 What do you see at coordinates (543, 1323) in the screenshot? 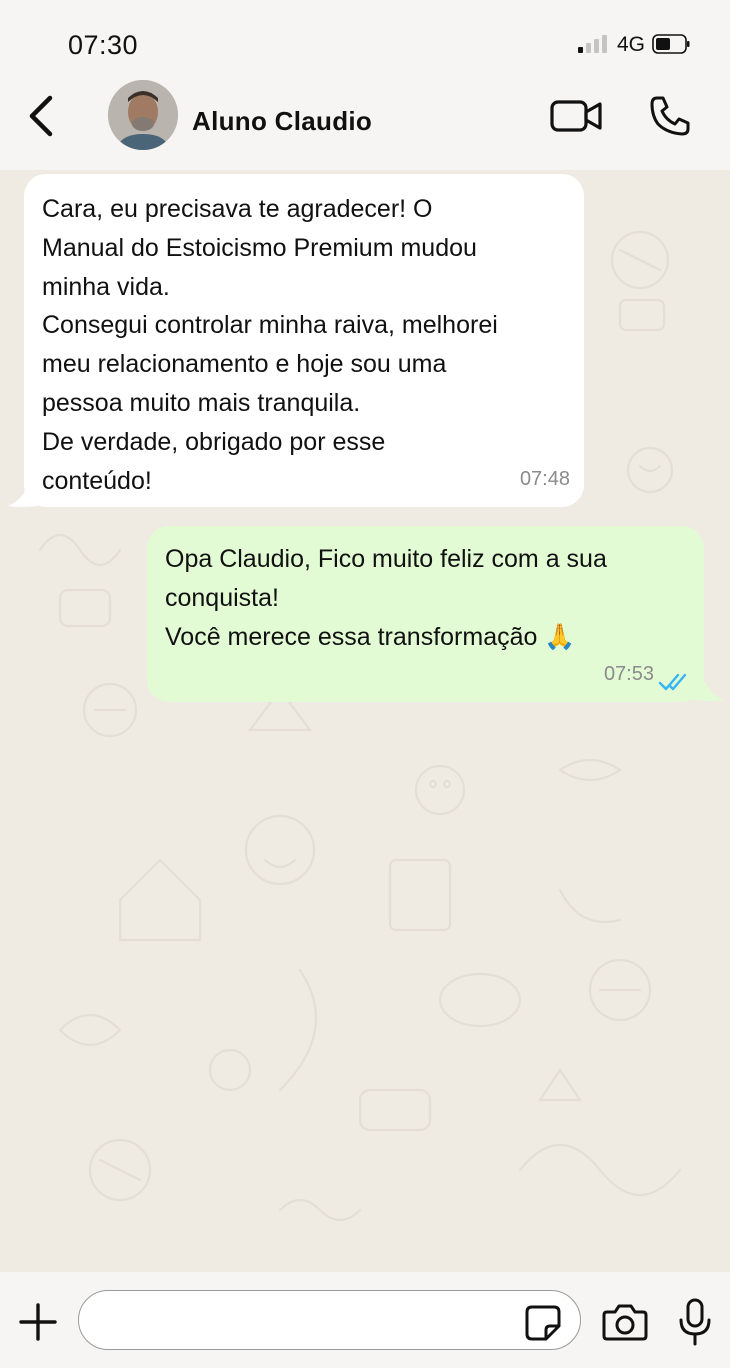
I see `sticker-icon` at bounding box center [543, 1323].